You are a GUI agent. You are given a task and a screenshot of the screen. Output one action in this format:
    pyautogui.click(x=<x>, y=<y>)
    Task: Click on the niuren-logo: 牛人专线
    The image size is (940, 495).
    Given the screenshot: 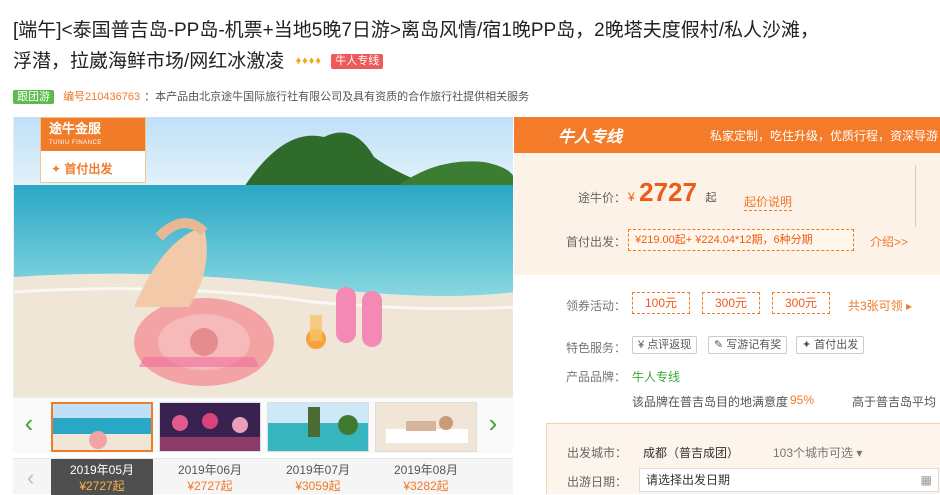 What is the action you would take?
    pyautogui.click(x=590, y=137)
    